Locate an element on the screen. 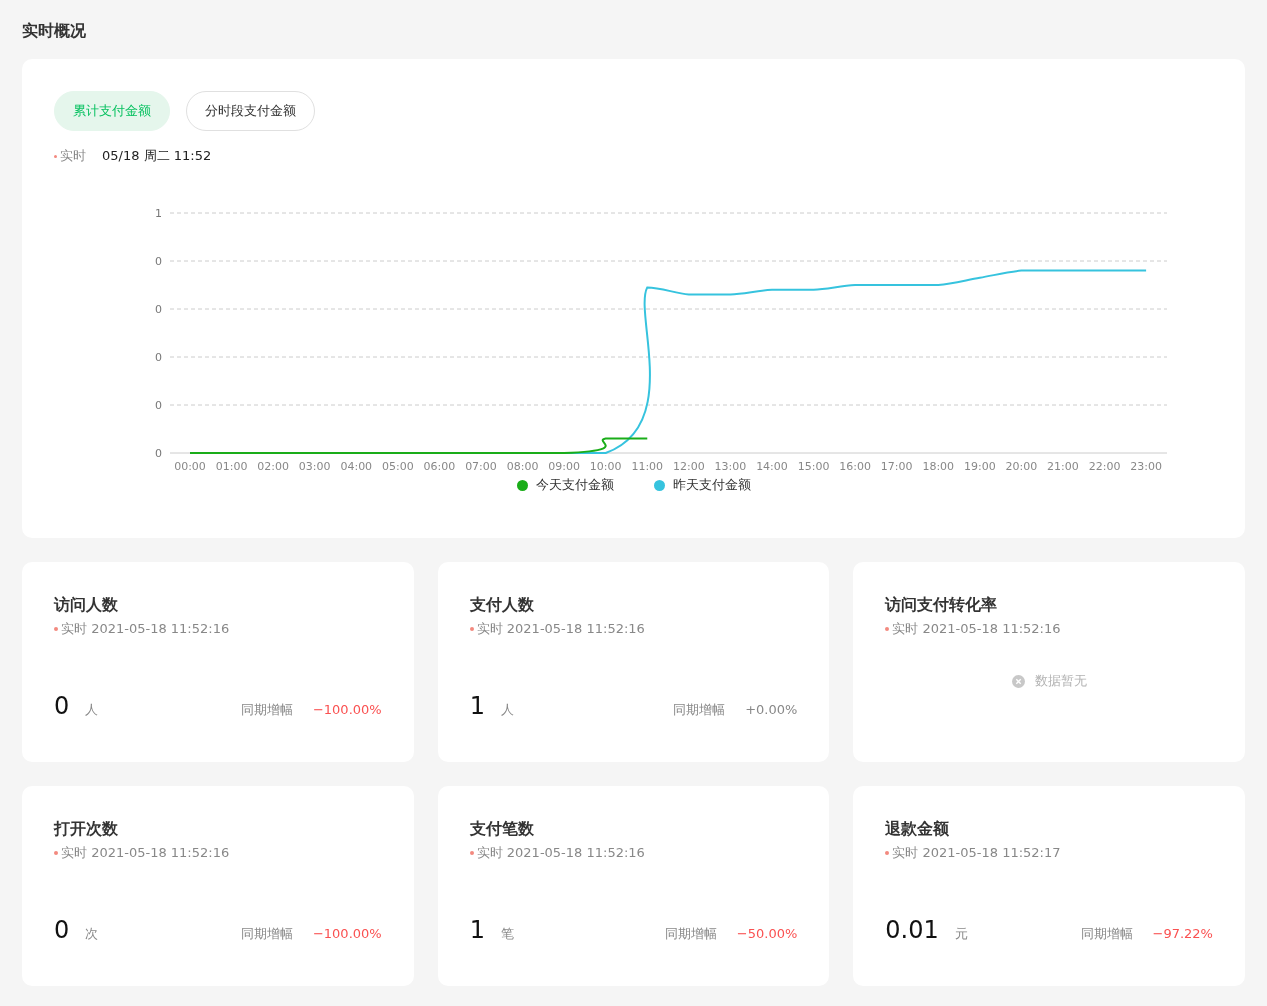 The height and width of the screenshot is (1006, 1267). x-axis-label: 17:00 is located at coordinates (896, 466).